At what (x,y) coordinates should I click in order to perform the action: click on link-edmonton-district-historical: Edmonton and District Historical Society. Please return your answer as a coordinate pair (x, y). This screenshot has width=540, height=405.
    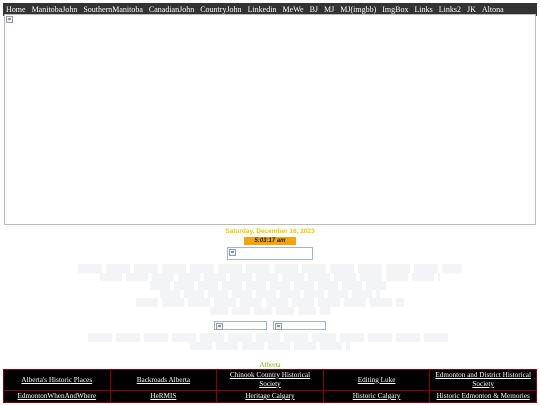
    Looking at the image, I should click on (483, 379).